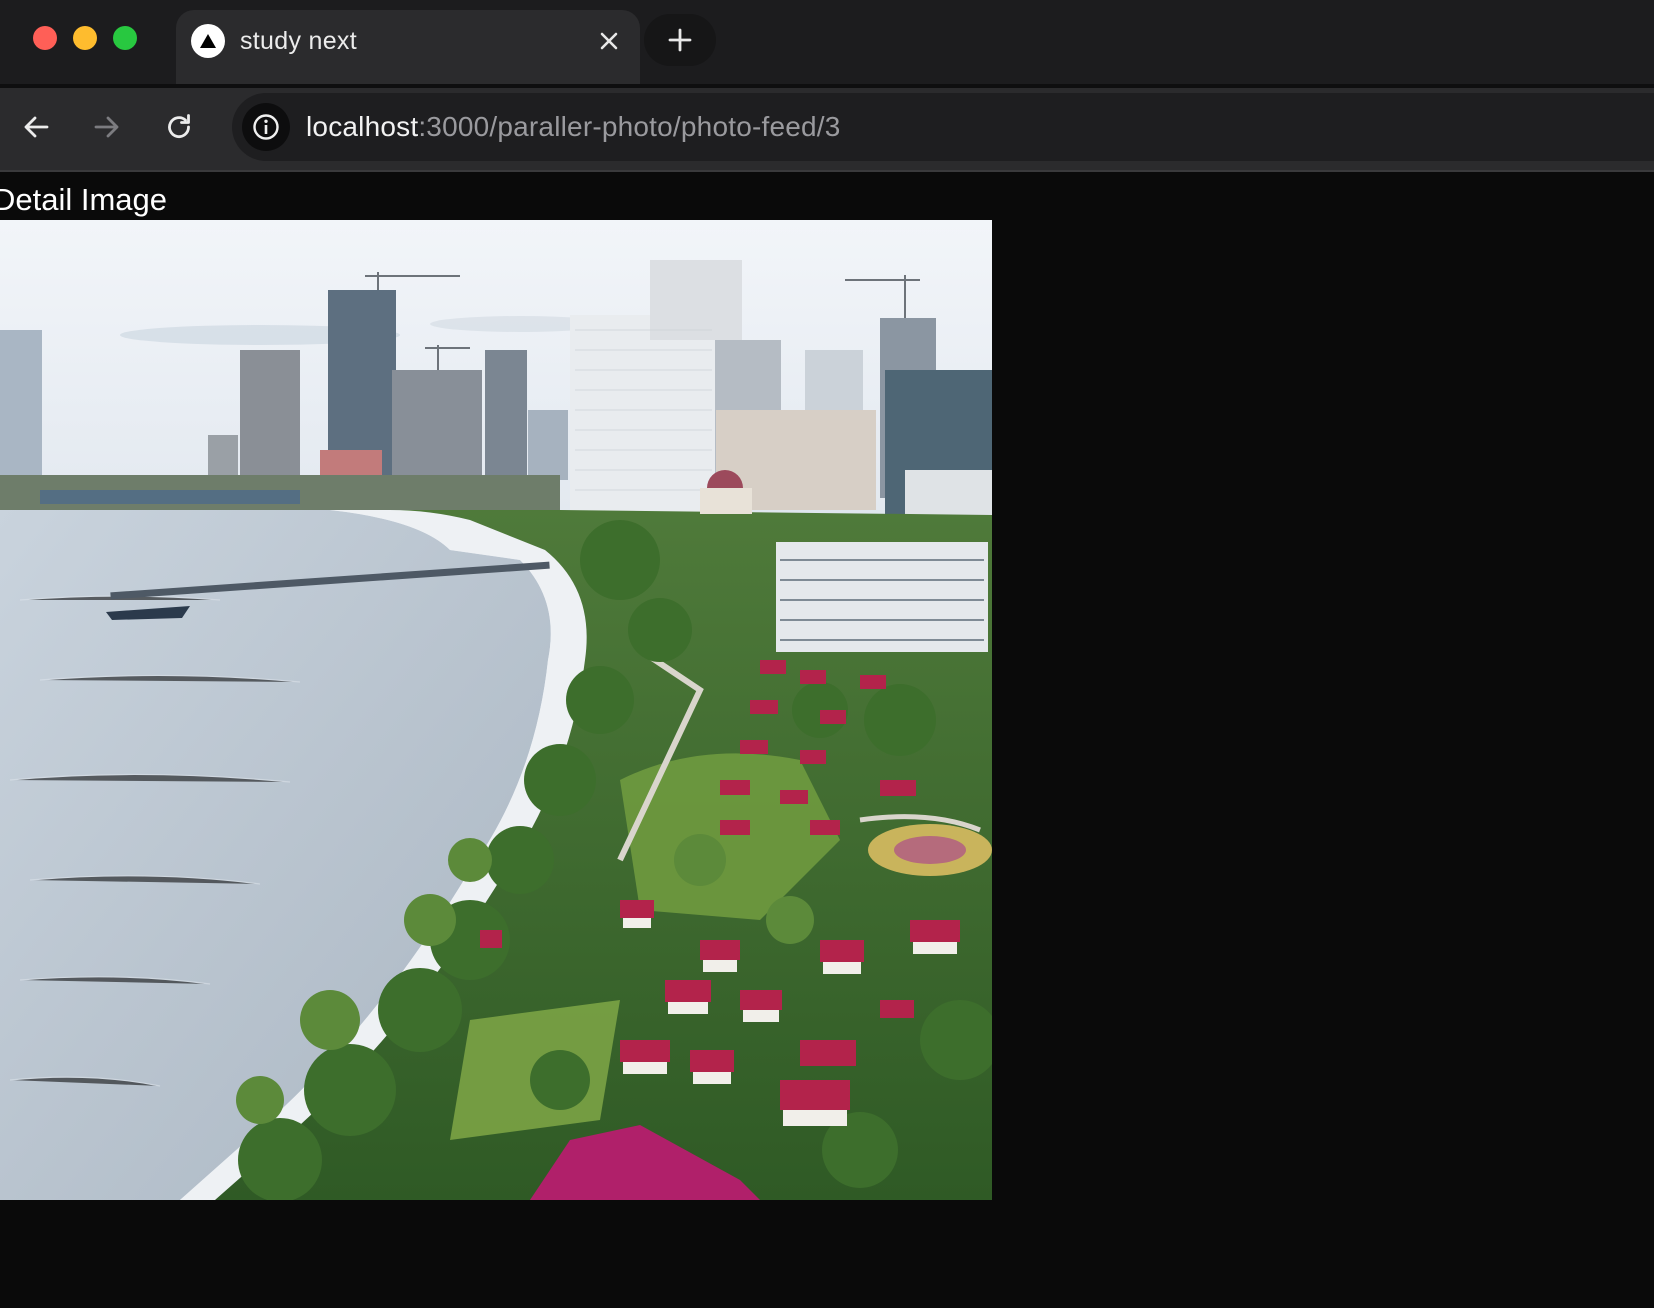  Describe the element at coordinates (84, 199) in the screenshot. I see `page-title: Detail Image` at that location.